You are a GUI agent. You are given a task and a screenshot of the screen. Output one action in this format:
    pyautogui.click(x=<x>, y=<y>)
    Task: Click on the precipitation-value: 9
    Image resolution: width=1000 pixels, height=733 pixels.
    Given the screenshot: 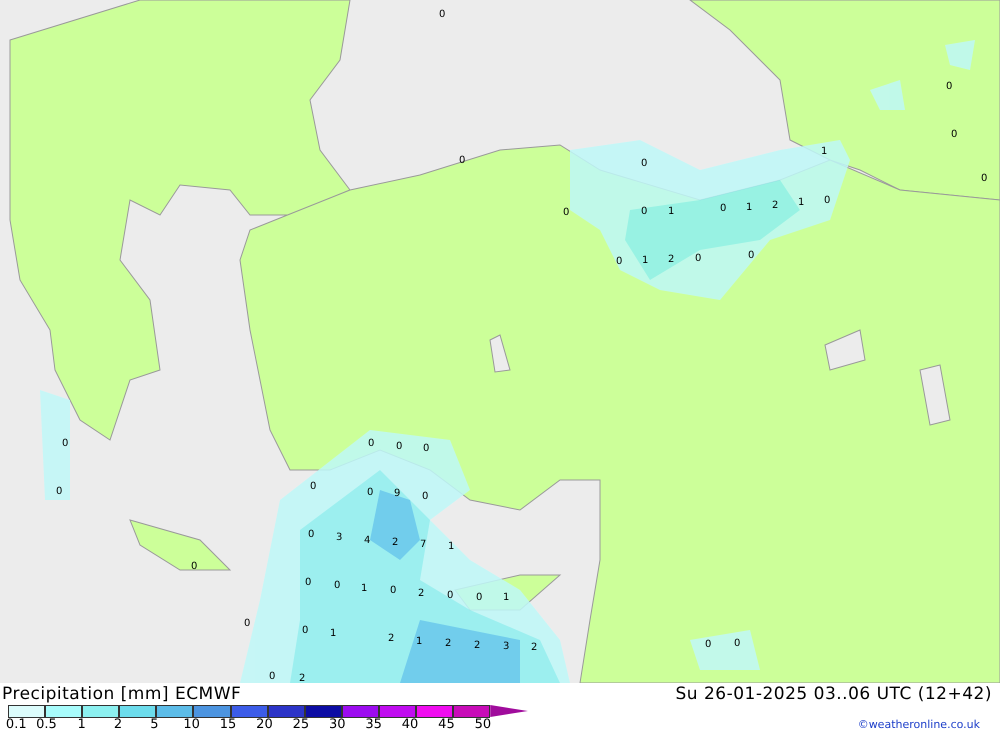 What is the action you would take?
    pyautogui.click(x=397, y=494)
    